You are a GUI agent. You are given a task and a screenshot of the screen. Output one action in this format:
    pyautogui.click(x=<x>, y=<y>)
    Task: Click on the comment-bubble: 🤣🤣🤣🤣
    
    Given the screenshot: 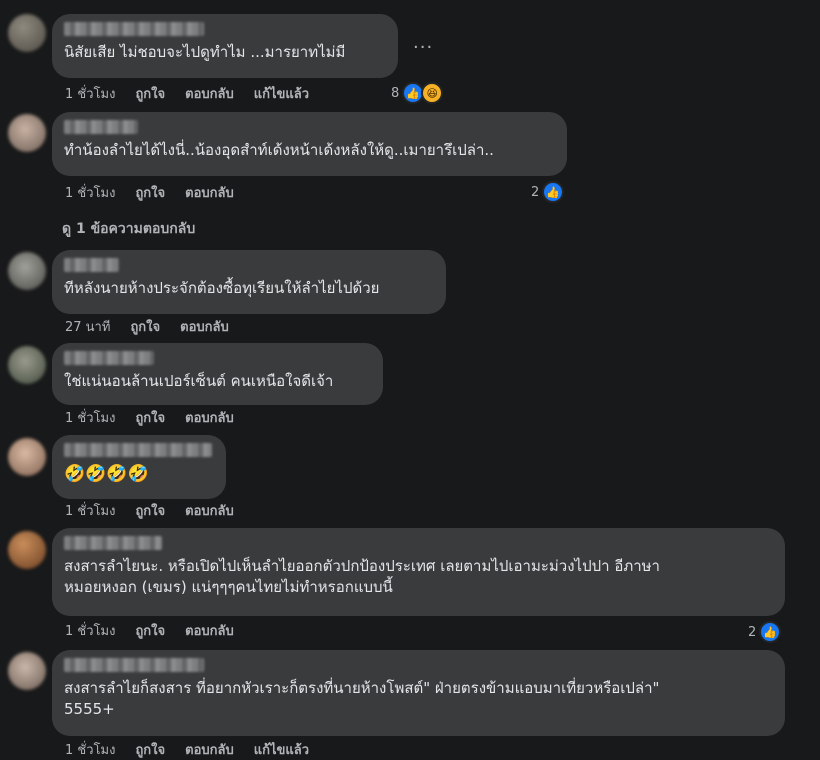 What is the action you would take?
    pyautogui.click(x=139, y=467)
    